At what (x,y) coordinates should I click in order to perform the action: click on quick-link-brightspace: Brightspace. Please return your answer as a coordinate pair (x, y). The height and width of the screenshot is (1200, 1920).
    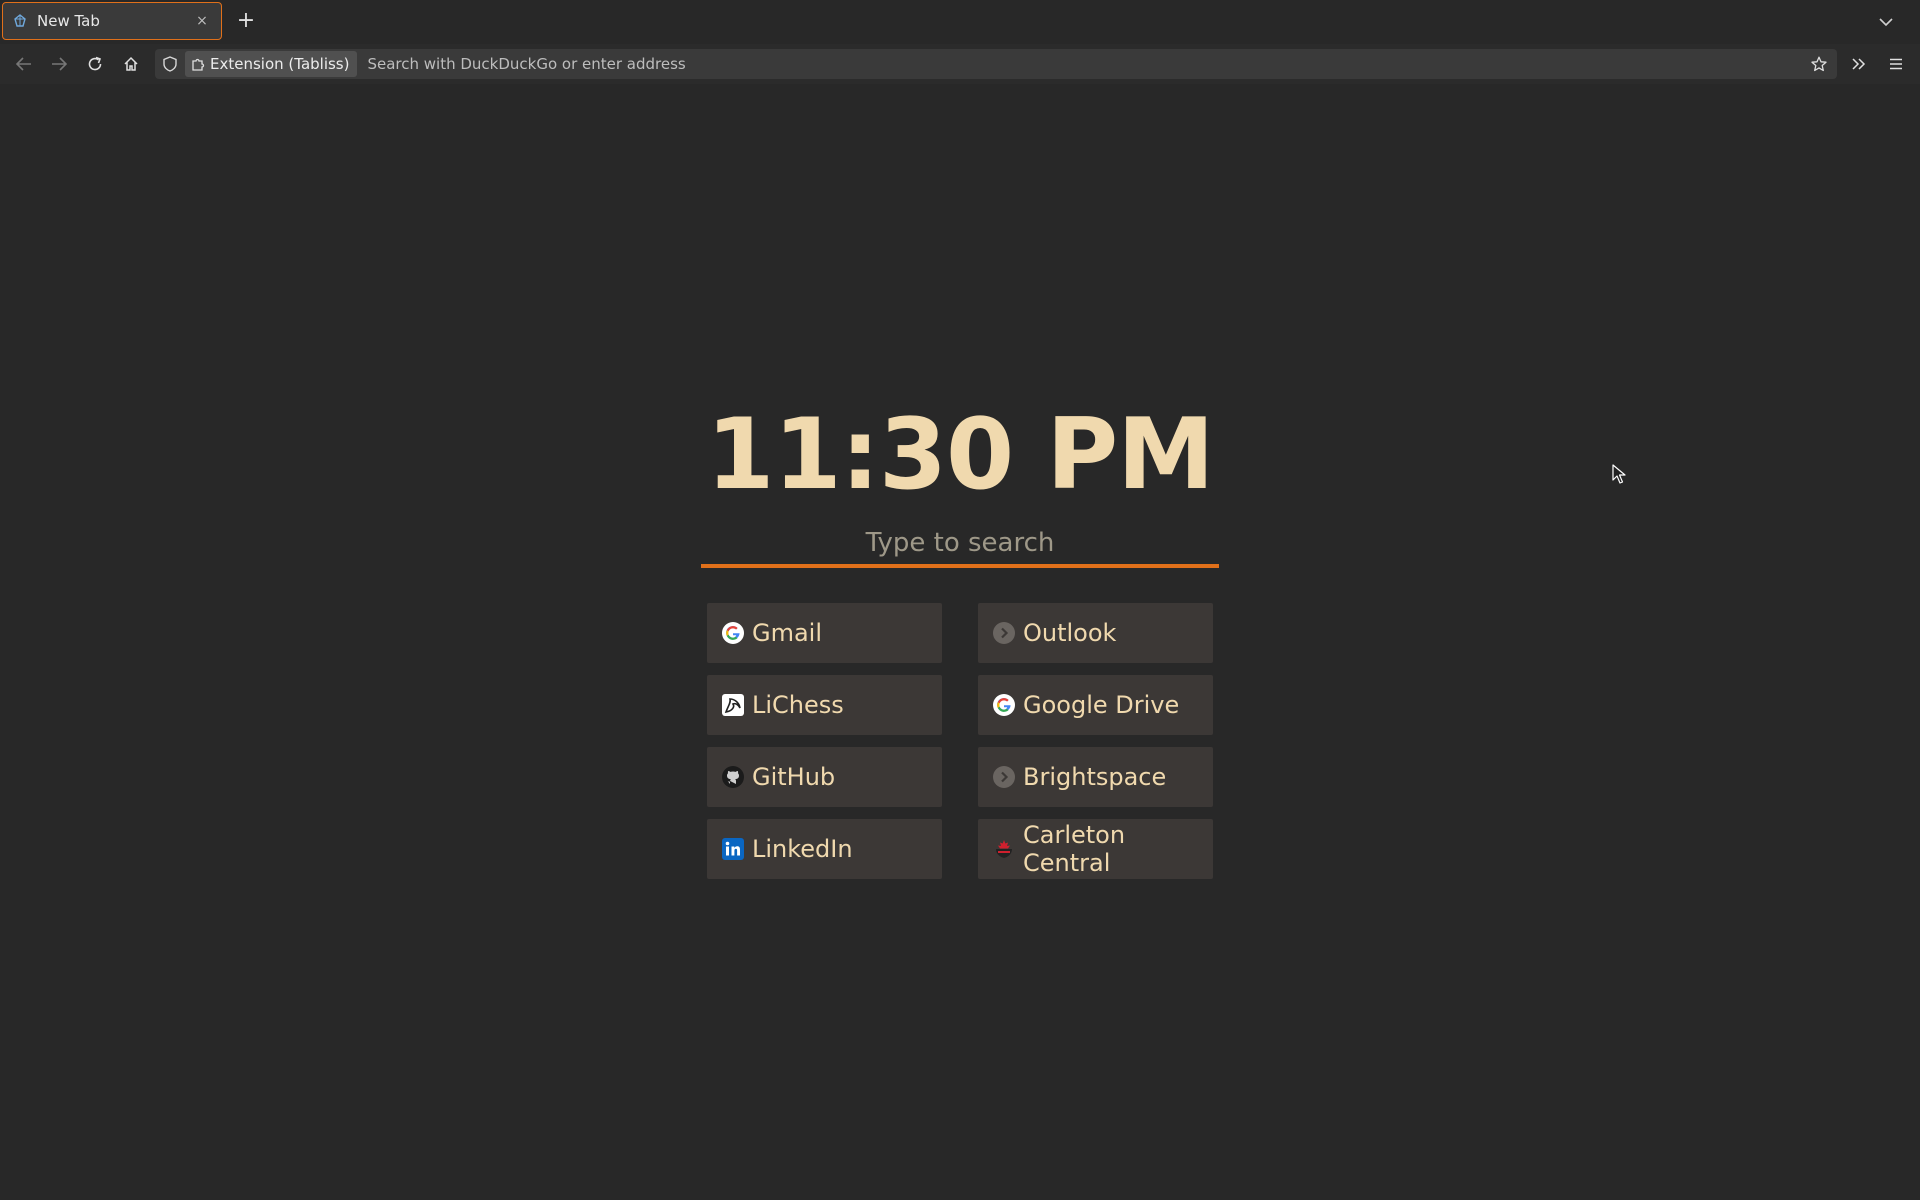
    Looking at the image, I should click on (1095, 777).